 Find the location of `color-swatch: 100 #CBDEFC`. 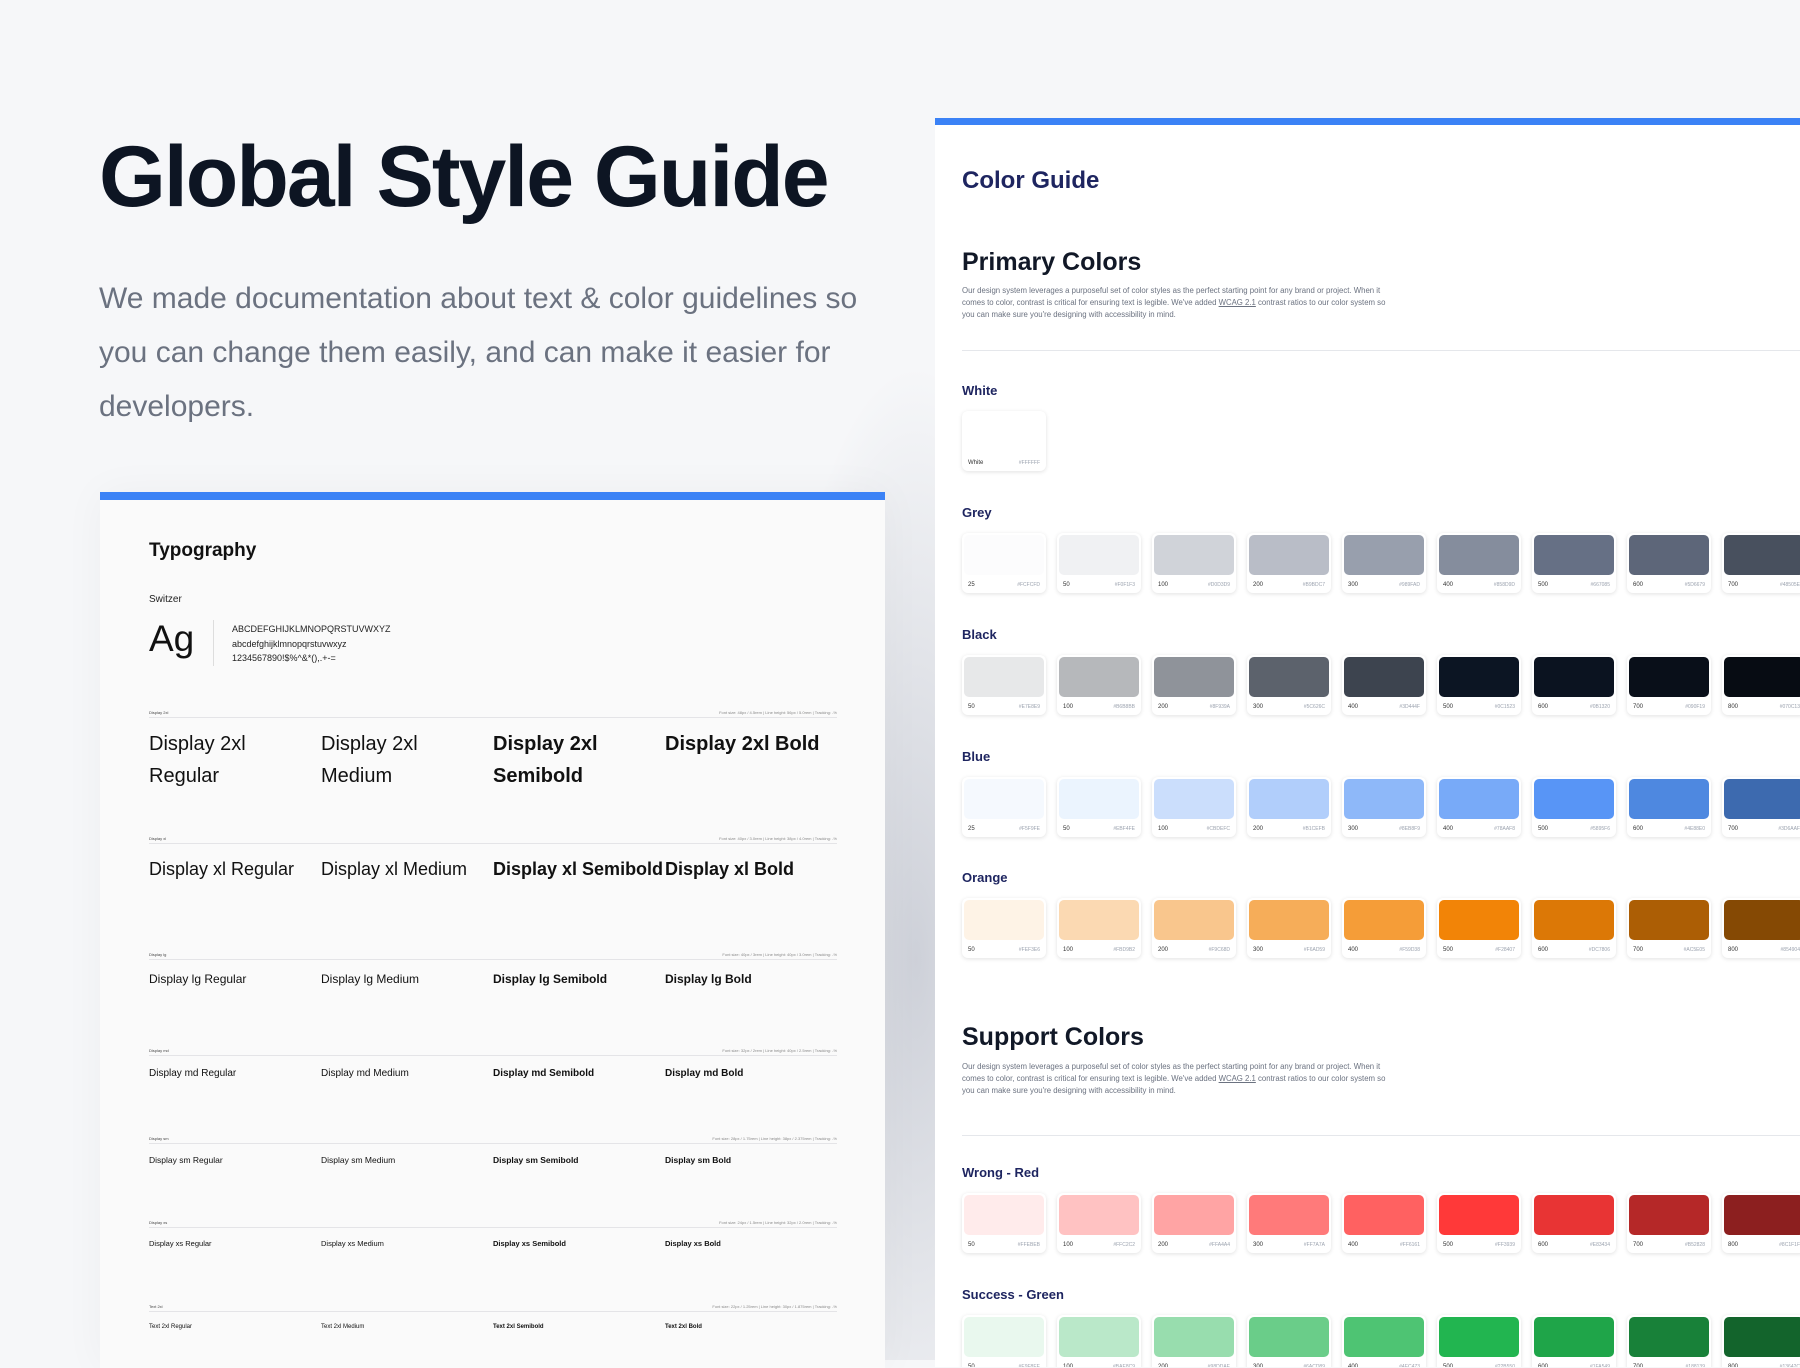

color-swatch: 100 #CBDEFC is located at coordinates (1194, 807).